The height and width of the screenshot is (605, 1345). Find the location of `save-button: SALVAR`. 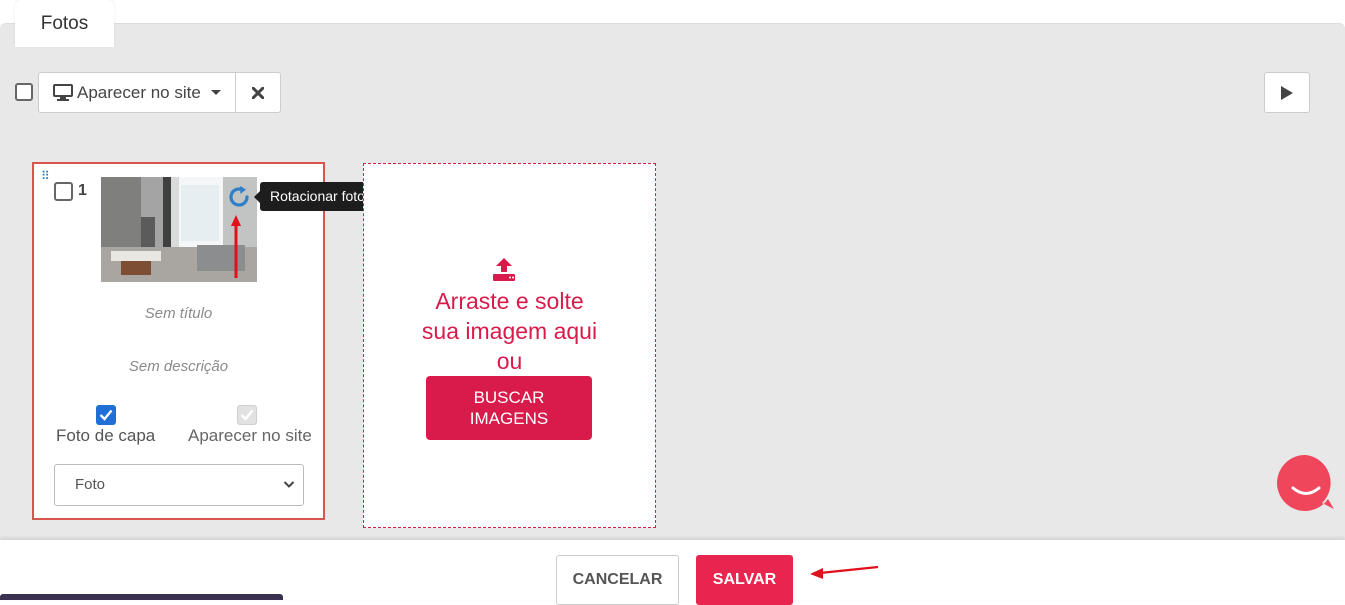

save-button: SALVAR is located at coordinates (744, 580).